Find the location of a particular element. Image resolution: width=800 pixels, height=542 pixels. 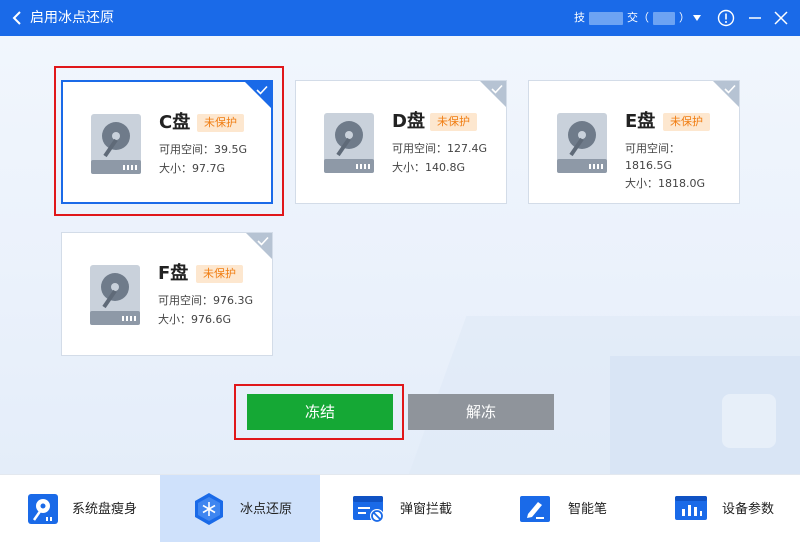

disk-slim-icon is located at coordinates (43, 509).